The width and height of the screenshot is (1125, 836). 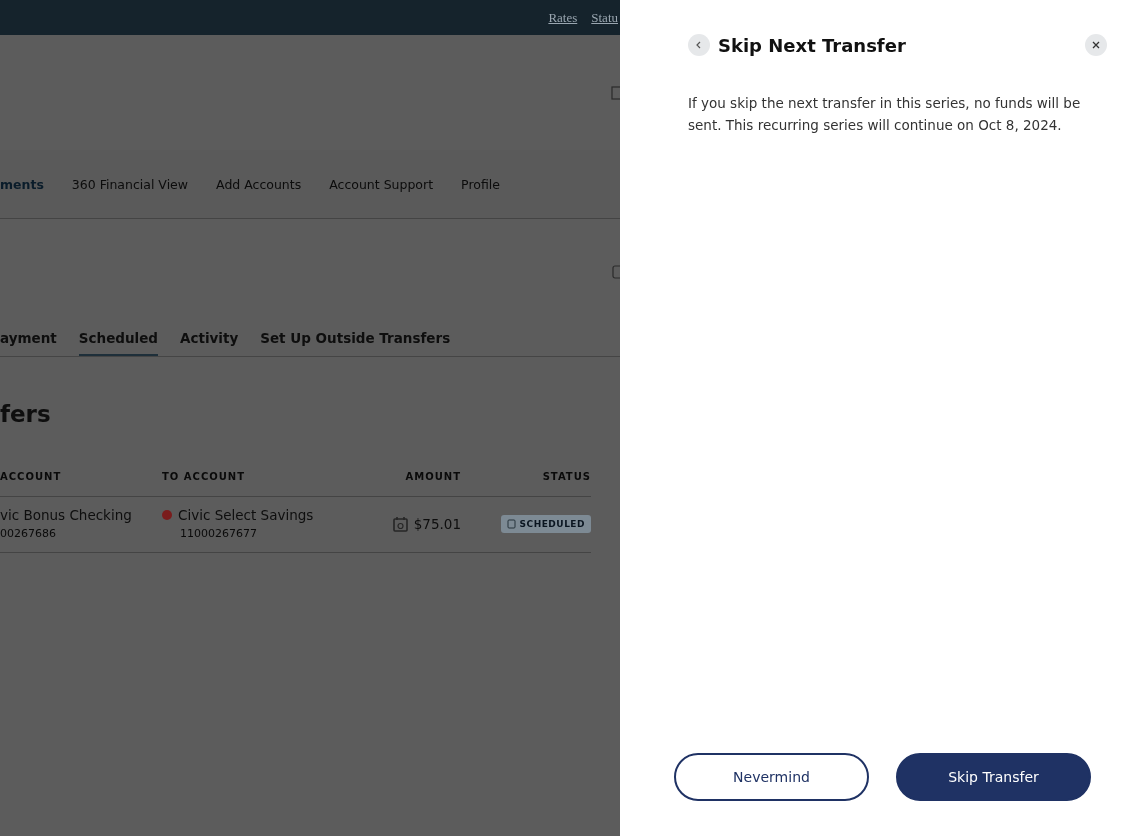 What do you see at coordinates (526, 480) in the screenshot?
I see `column-header: STATUS` at bounding box center [526, 480].